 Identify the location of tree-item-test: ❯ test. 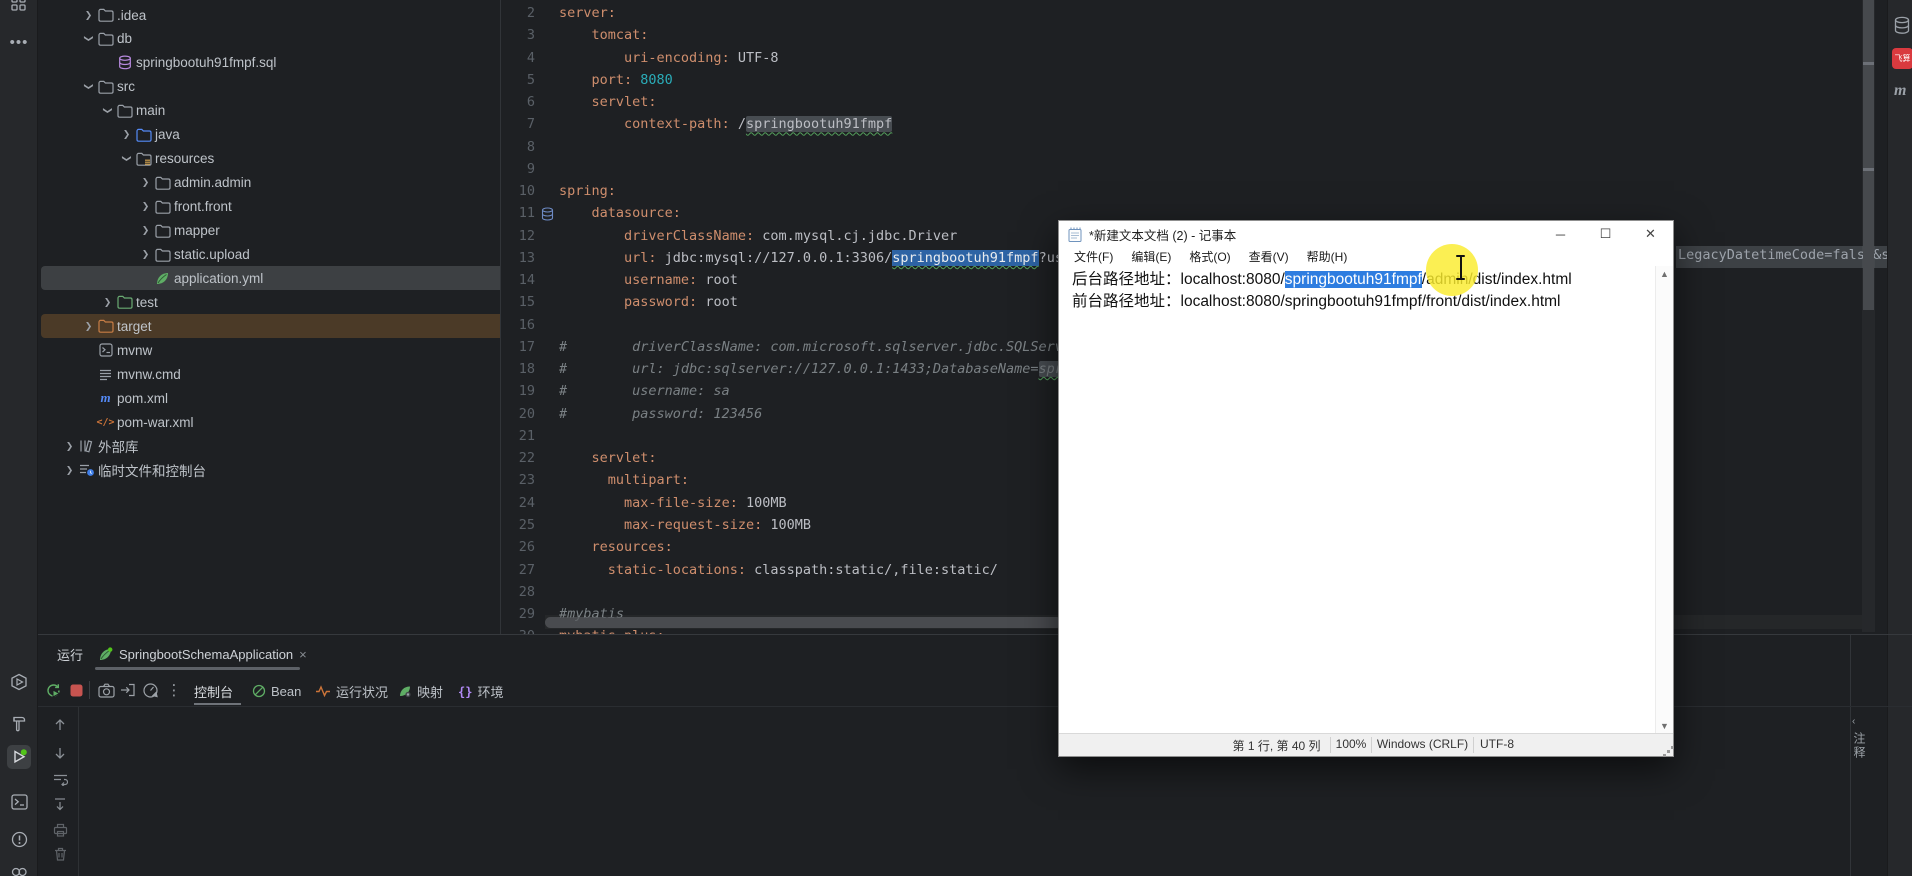
(269, 302).